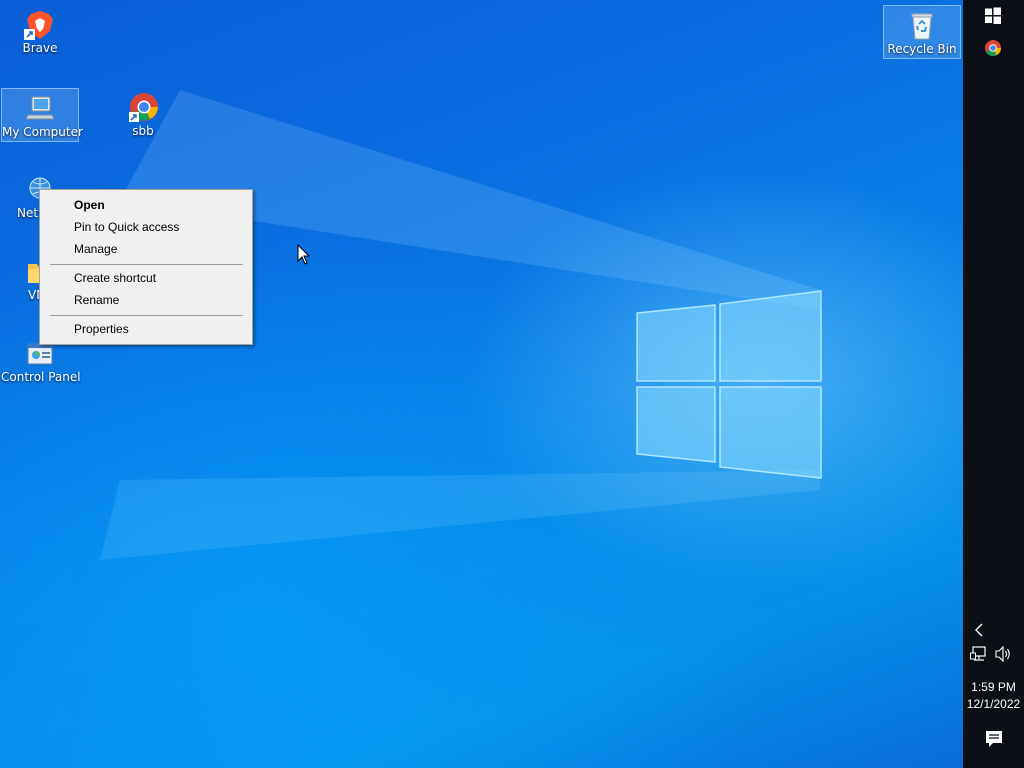 The width and height of the screenshot is (1024, 768). I want to click on network-status-icon, so click(979, 654).